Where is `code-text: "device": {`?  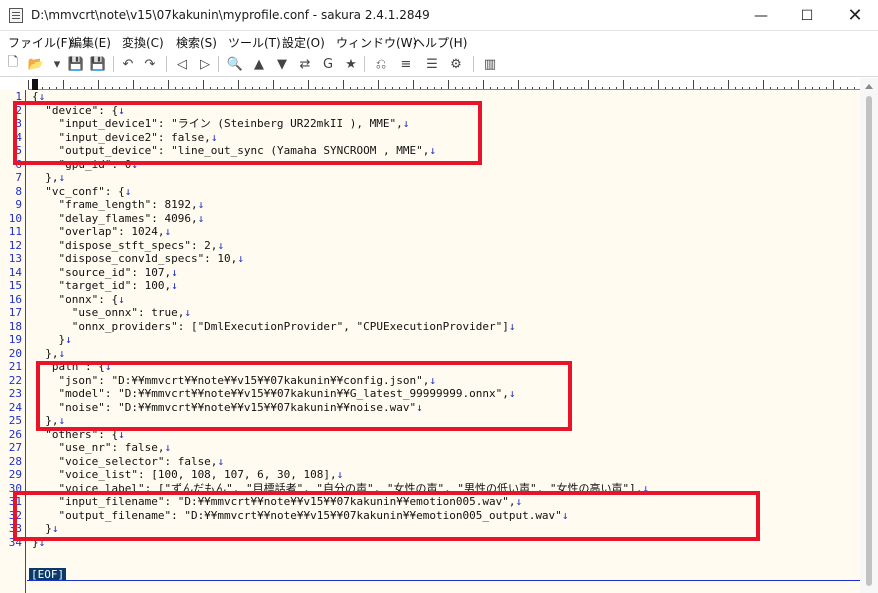 code-text: "device": { is located at coordinates (75, 110).